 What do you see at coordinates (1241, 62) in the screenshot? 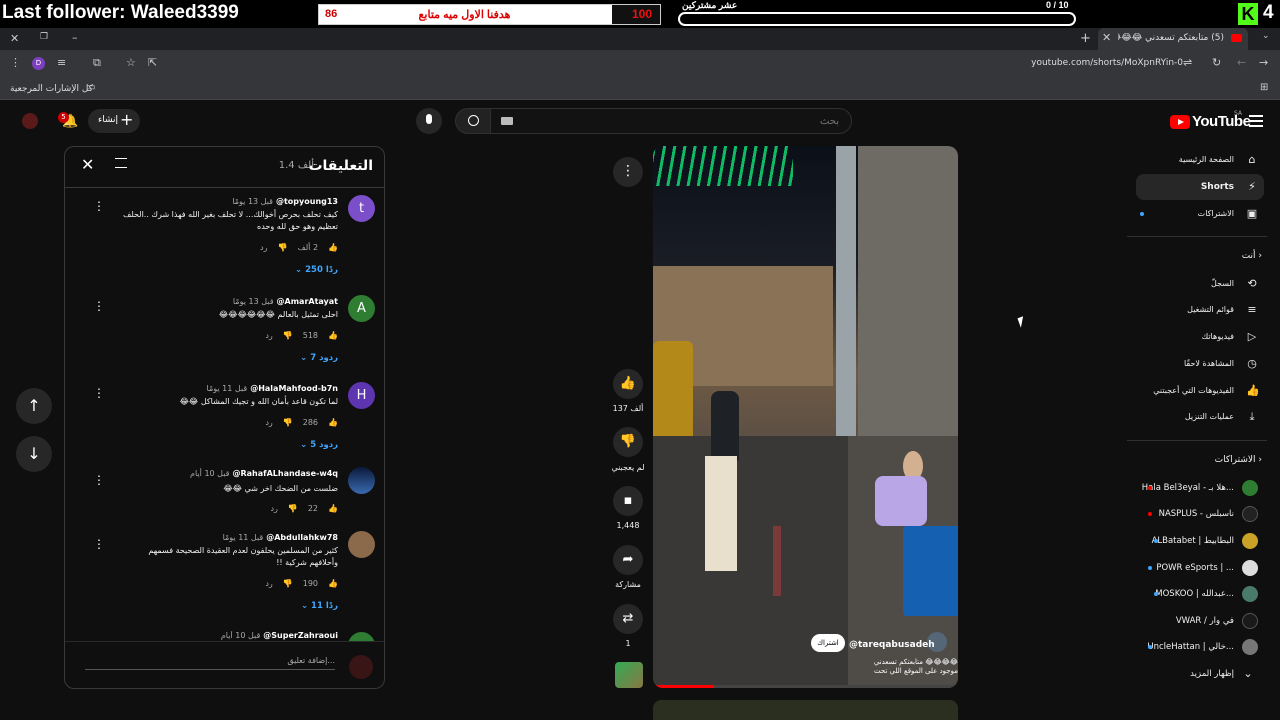
I see `forward-icon: ←` at bounding box center [1241, 62].